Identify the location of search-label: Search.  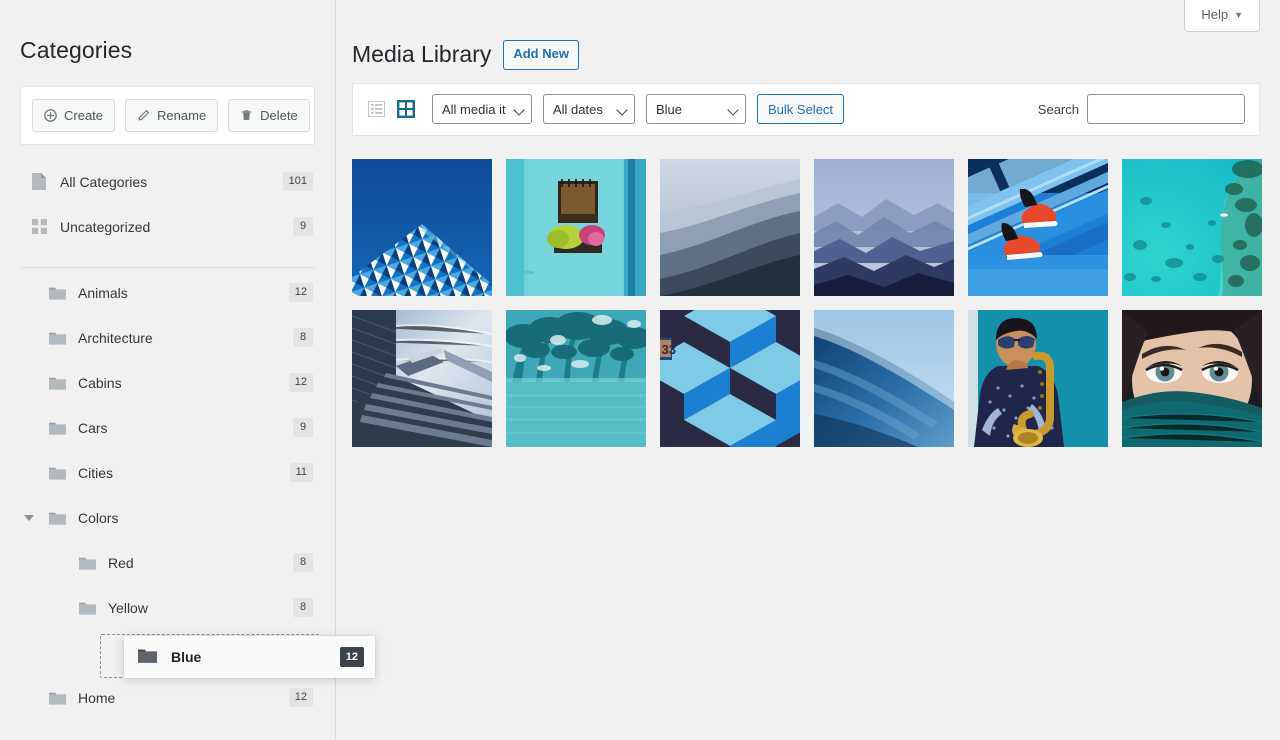
(1058, 109).